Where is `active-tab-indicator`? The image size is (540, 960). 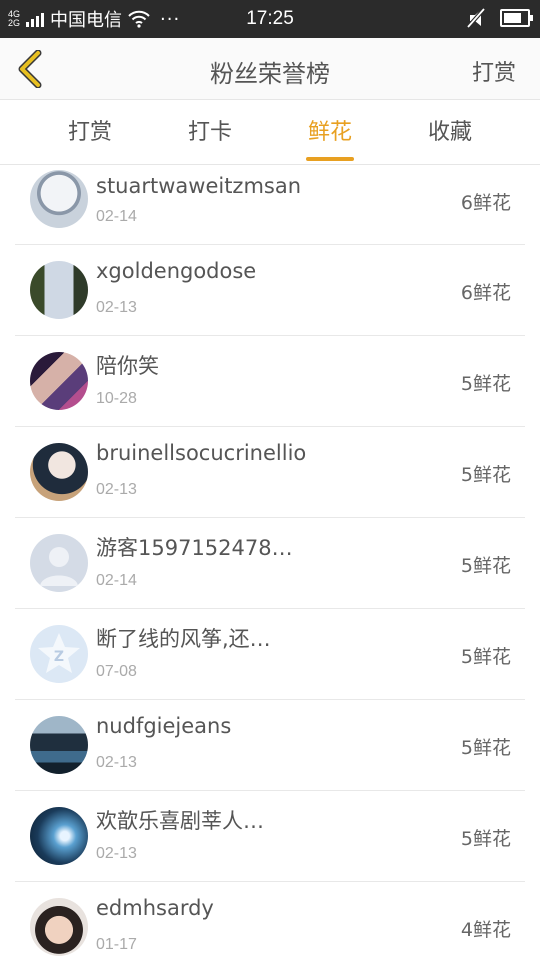 active-tab-indicator is located at coordinates (330, 159).